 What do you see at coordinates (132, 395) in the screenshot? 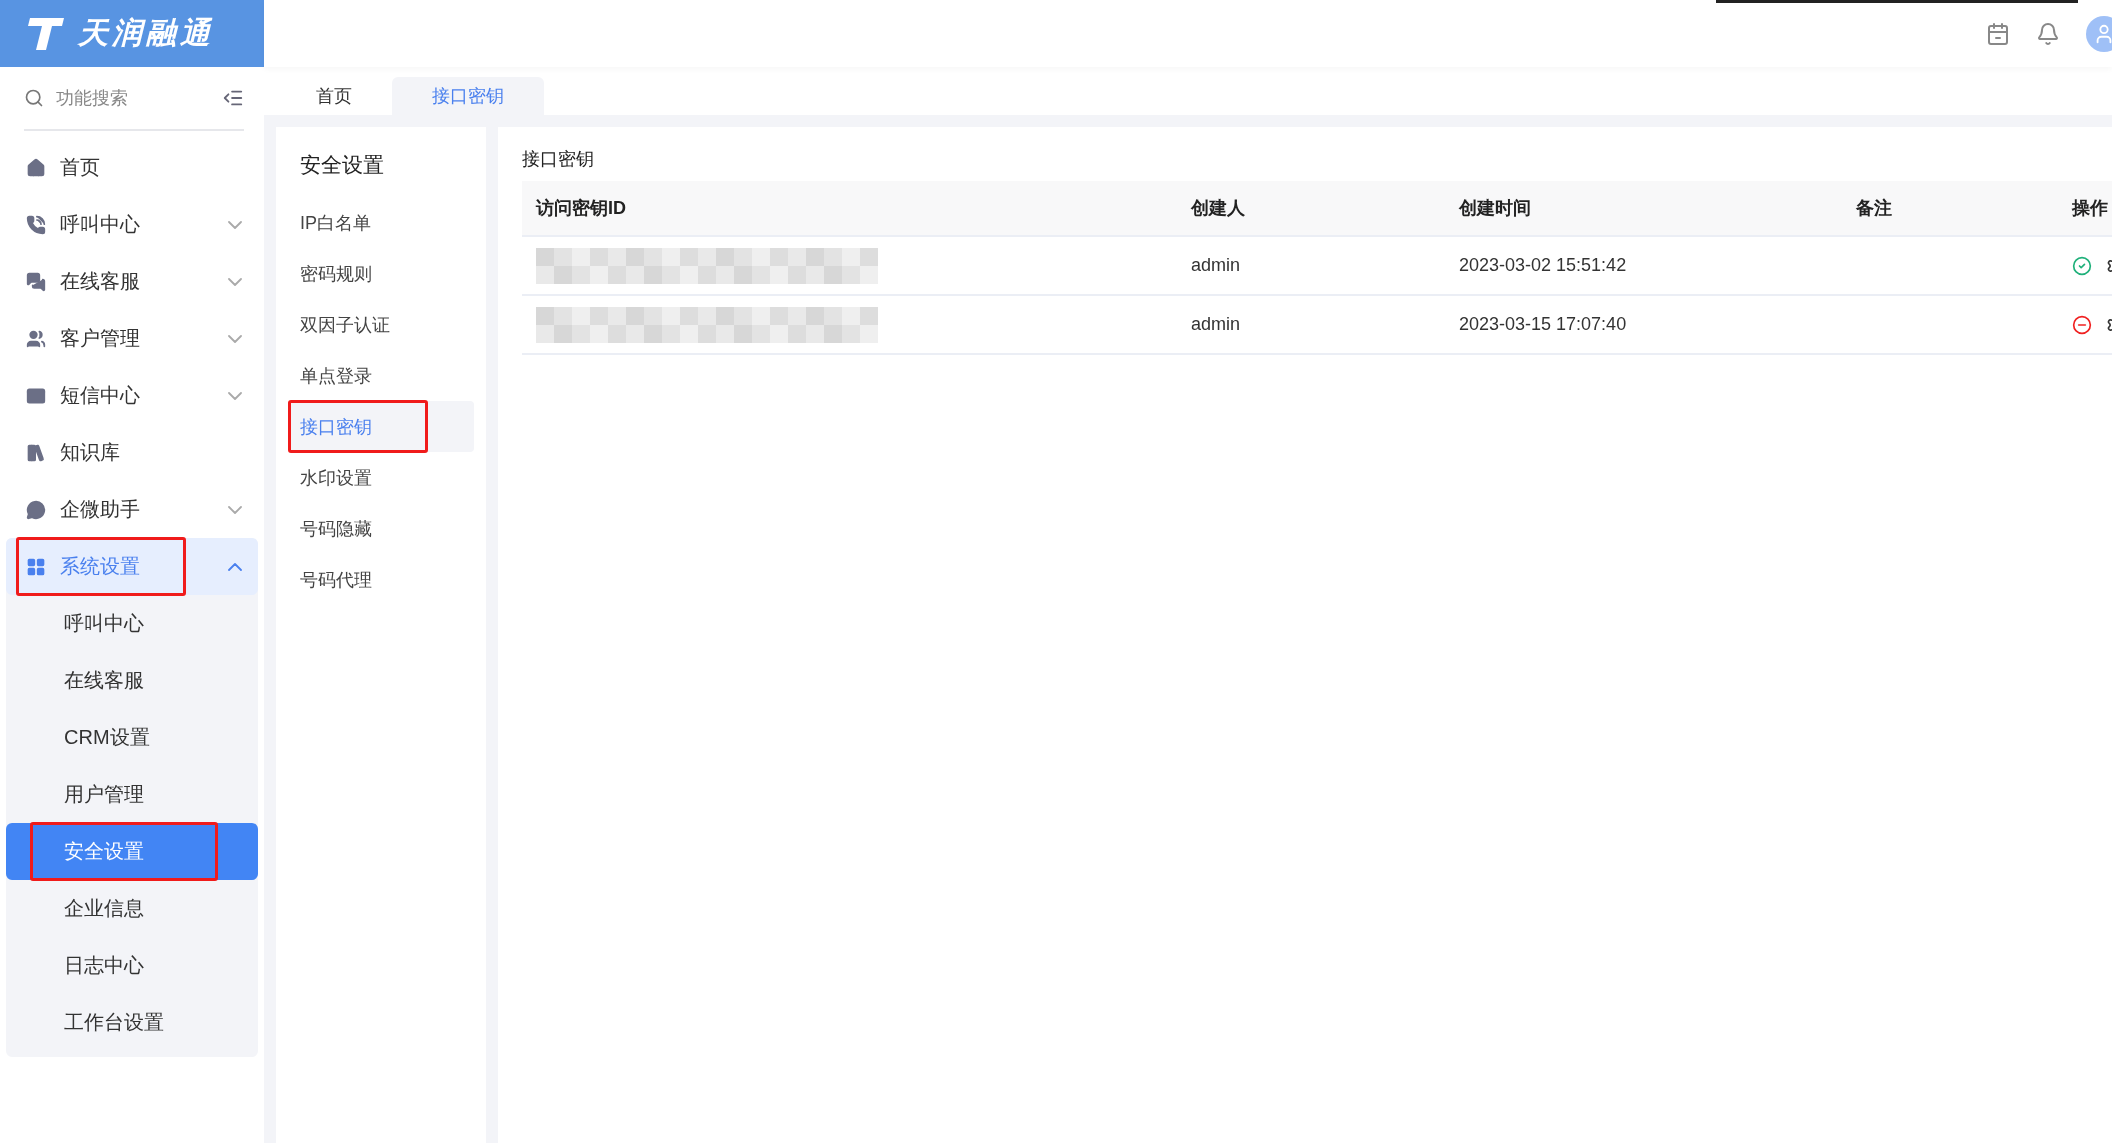
I see `nav-item: 短信中心` at bounding box center [132, 395].